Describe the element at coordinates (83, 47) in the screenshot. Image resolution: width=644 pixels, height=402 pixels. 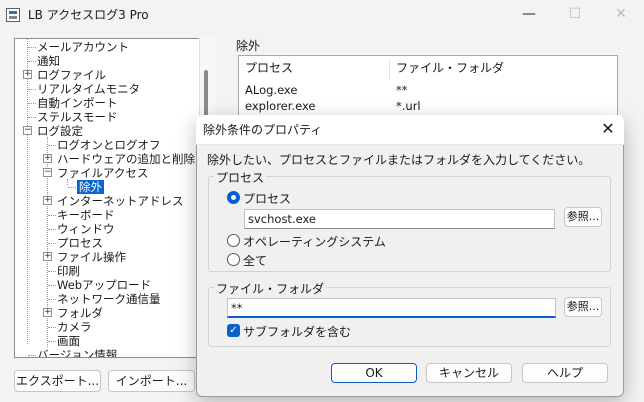
I see `tree-item-0: メールアカウント` at that location.